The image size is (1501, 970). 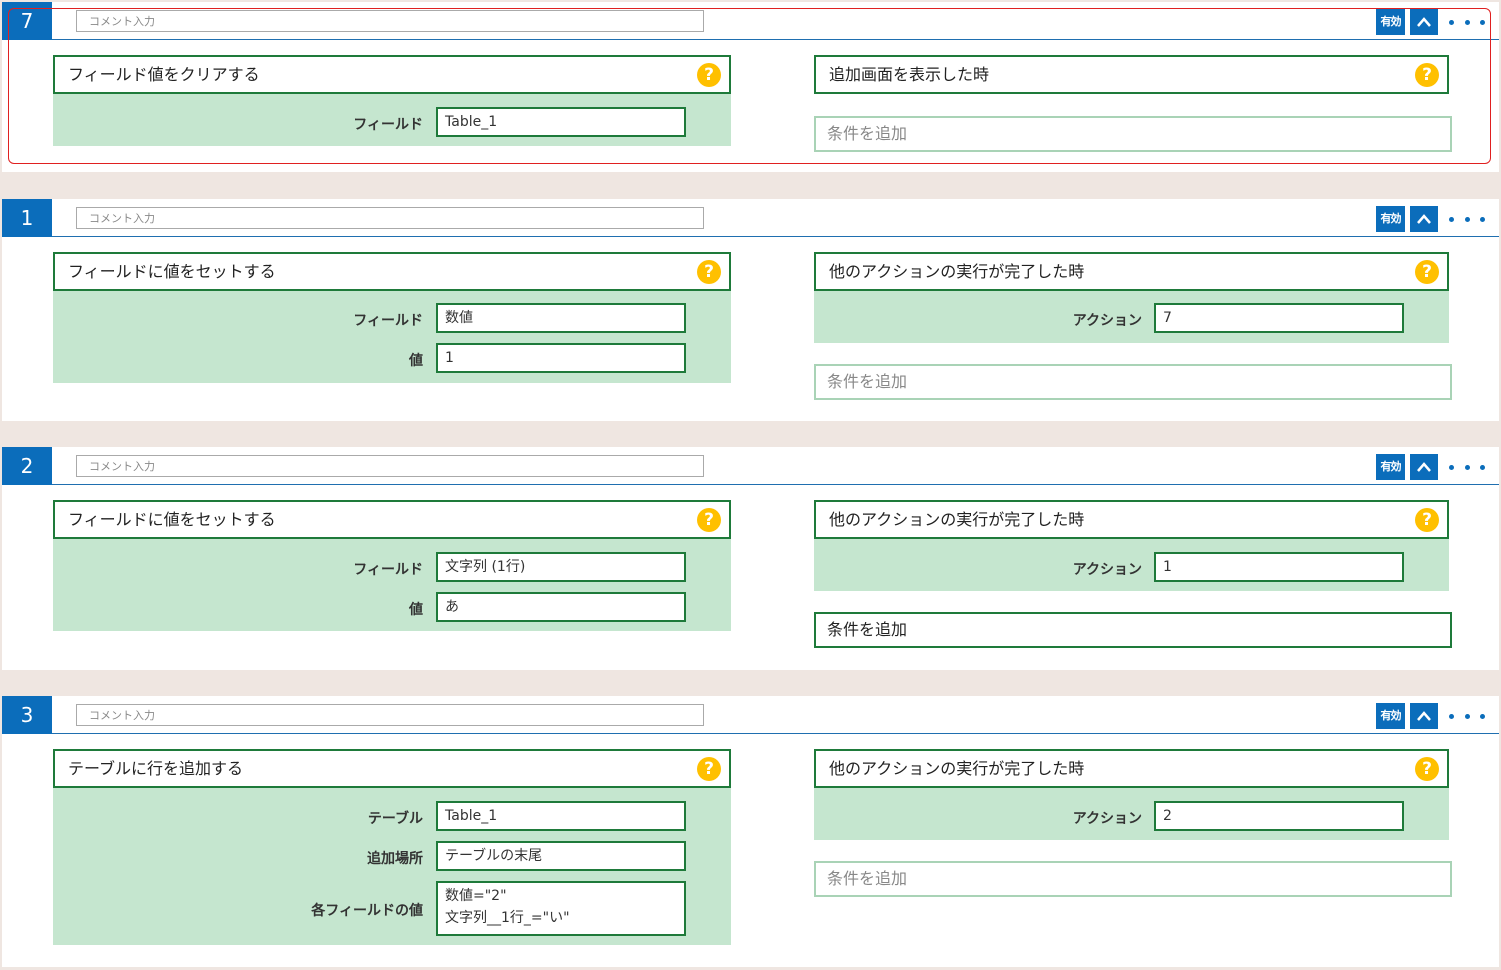 What do you see at coordinates (561, 607) in the screenshot?
I see `value-field: あ` at bounding box center [561, 607].